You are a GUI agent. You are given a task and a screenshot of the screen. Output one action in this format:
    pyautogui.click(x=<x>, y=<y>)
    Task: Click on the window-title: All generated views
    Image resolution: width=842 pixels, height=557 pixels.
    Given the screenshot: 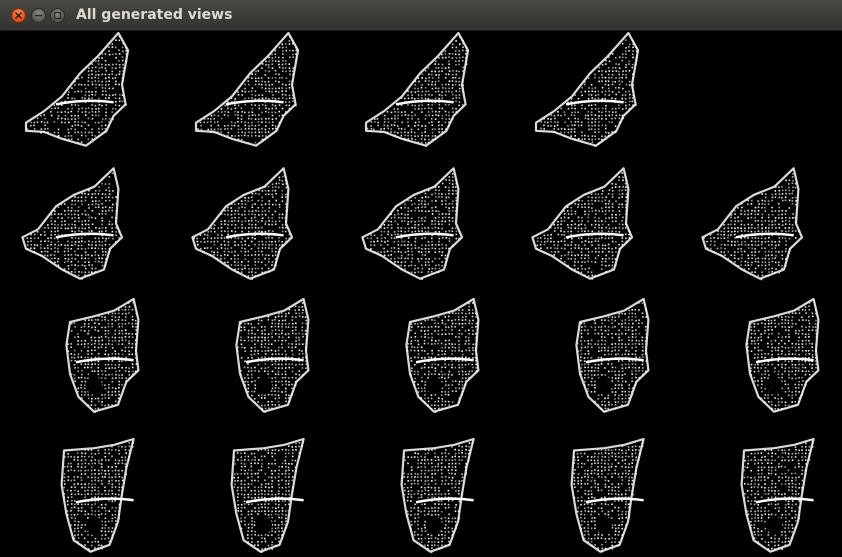 What is the action you would take?
    pyautogui.click(x=154, y=15)
    